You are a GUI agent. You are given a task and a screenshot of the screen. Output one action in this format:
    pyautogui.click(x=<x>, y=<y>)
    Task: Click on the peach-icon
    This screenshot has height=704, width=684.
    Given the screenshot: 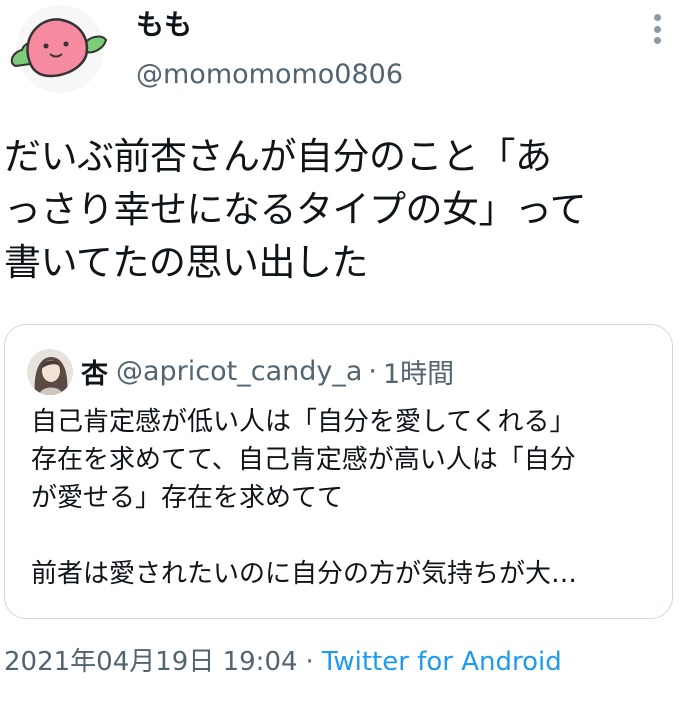 What is the action you would take?
    pyautogui.click(x=59, y=49)
    